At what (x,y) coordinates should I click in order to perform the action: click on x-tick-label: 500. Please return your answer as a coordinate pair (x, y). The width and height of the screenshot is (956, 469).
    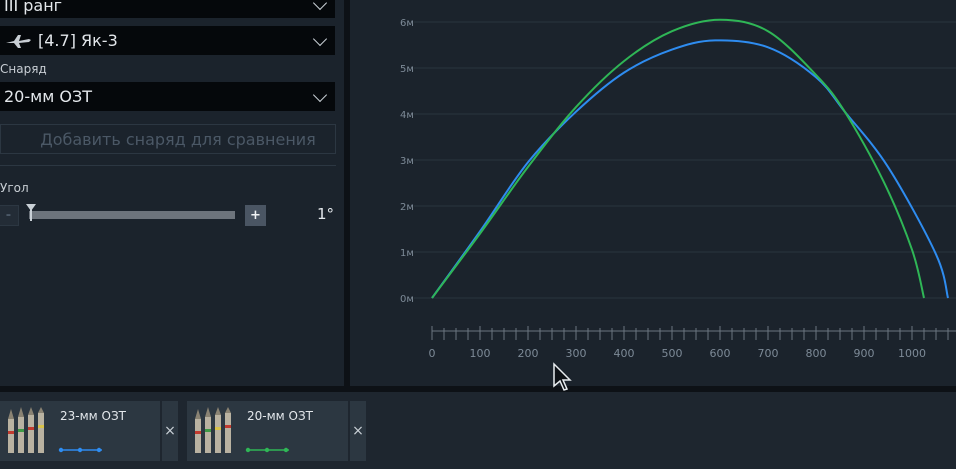
    Looking at the image, I should click on (672, 353).